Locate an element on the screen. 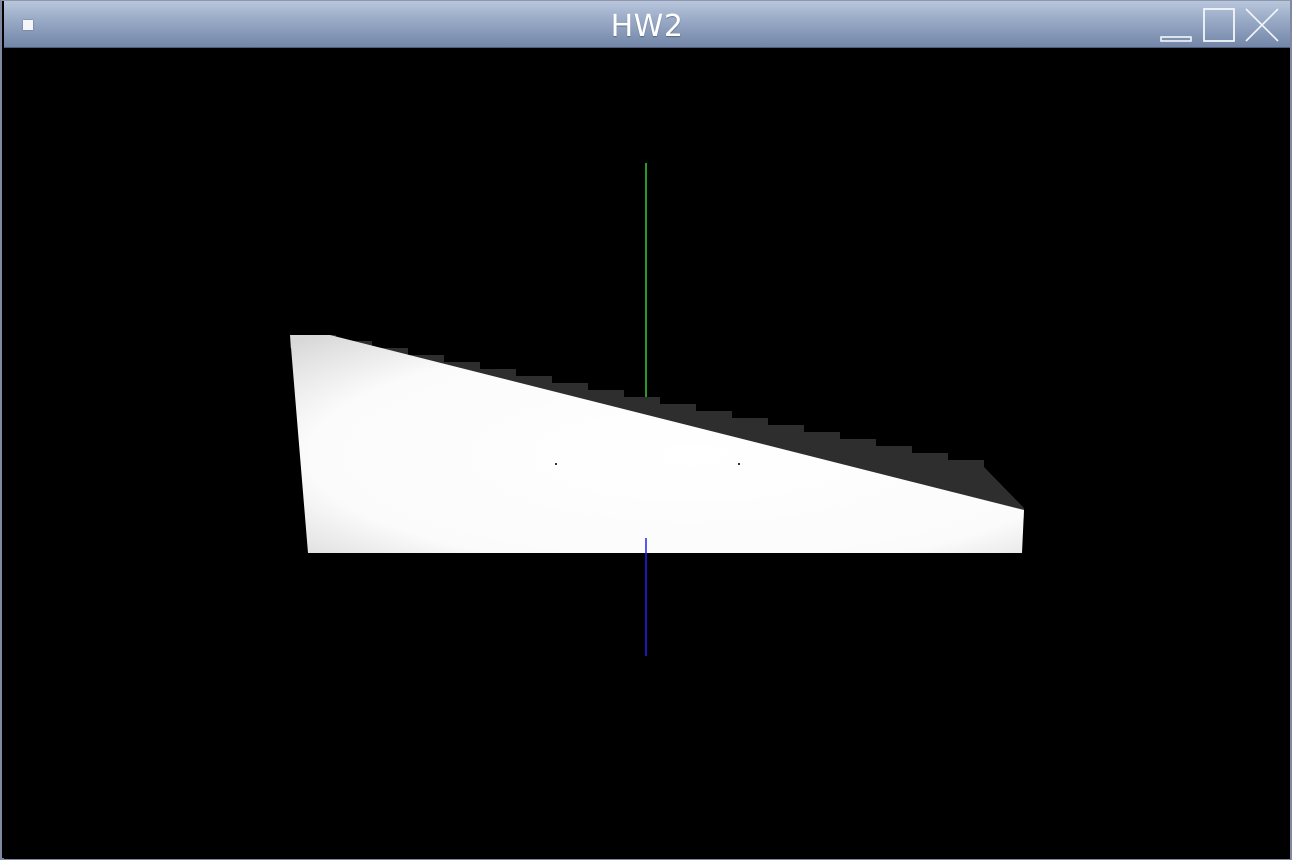 This screenshot has width=1292, height=860. window-title: HW2 is located at coordinates (647, 26).